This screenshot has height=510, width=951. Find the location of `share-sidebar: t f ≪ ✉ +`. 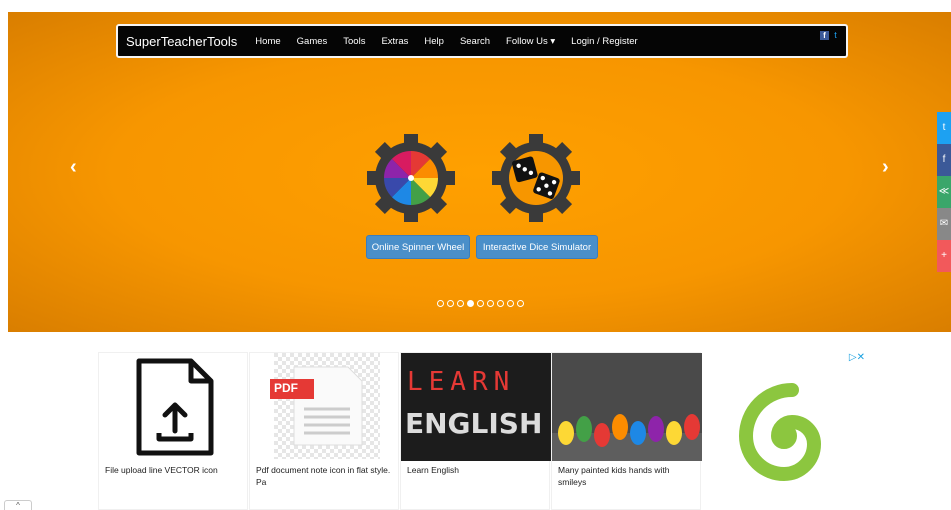

share-sidebar: t f ≪ ✉ + is located at coordinates (944, 192).